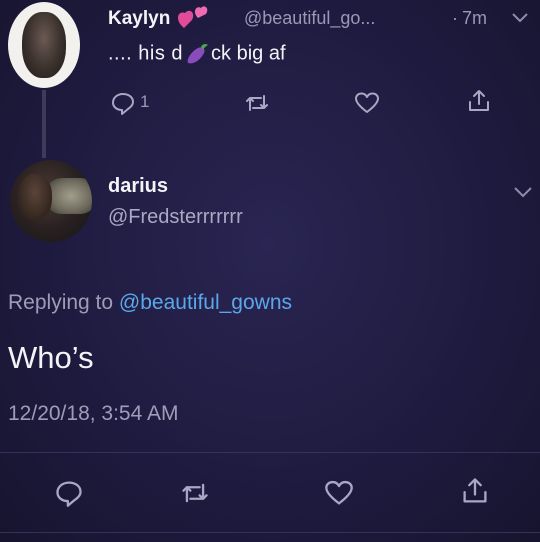 Image resolution: width=540 pixels, height=542 pixels. What do you see at coordinates (44, 45) in the screenshot?
I see `avatar-kaylyn` at bounding box center [44, 45].